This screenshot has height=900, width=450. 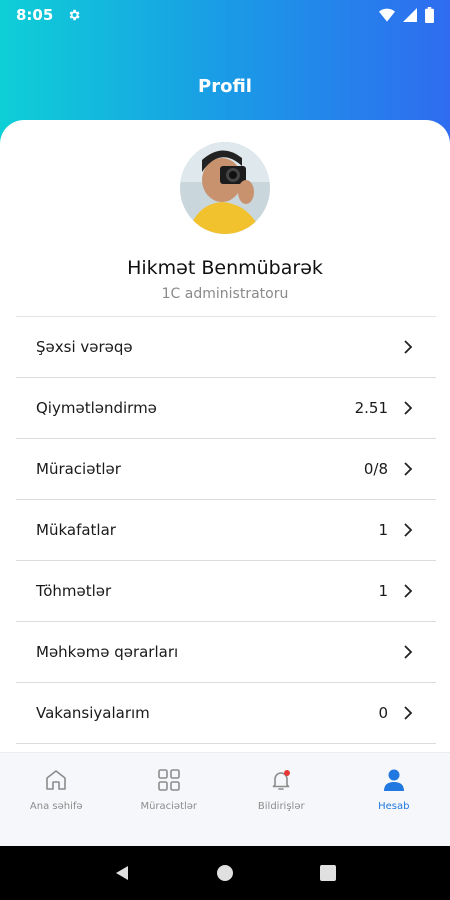 What do you see at coordinates (225, 86) in the screenshot?
I see `page-title: Profil` at bounding box center [225, 86].